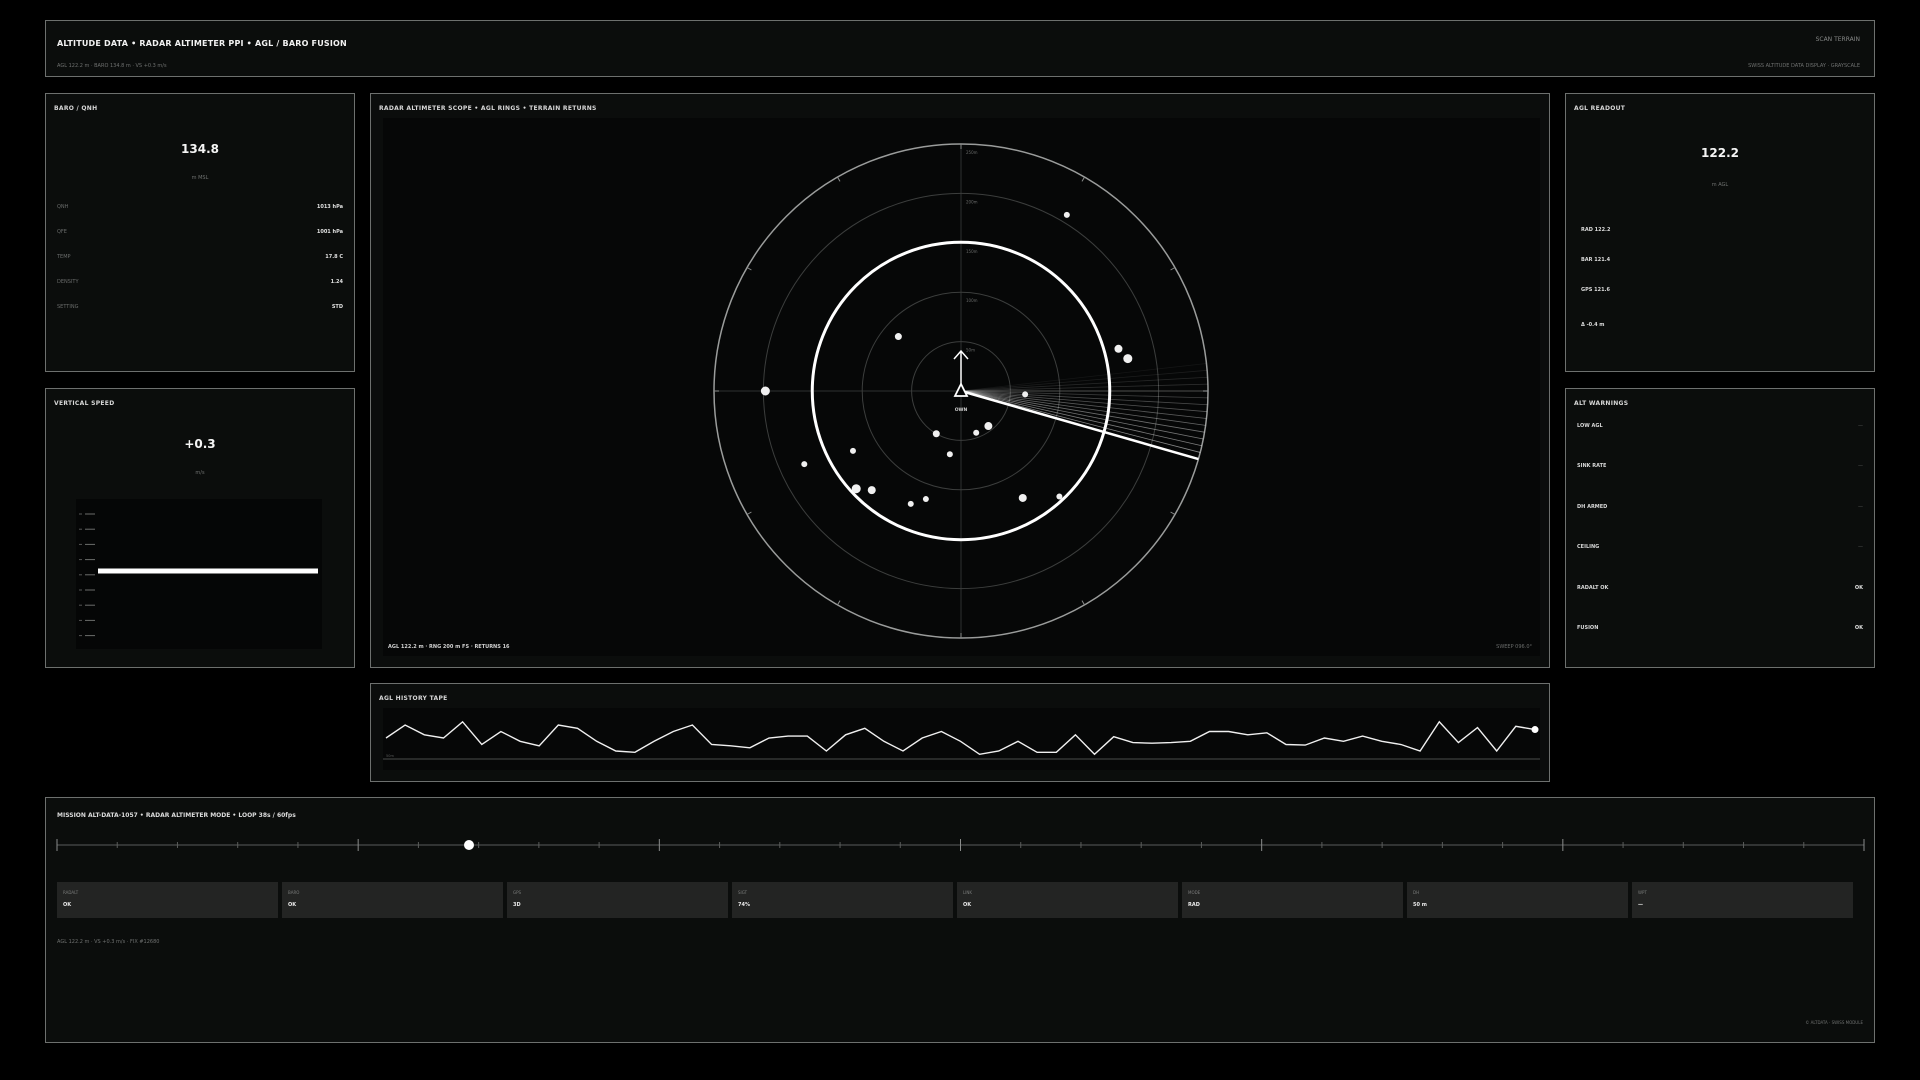 This screenshot has height=1080, width=1920. What do you see at coordinates (200, 207) in the screenshot?
I see `baro-row-qnh: QNH 1013 hPa` at bounding box center [200, 207].